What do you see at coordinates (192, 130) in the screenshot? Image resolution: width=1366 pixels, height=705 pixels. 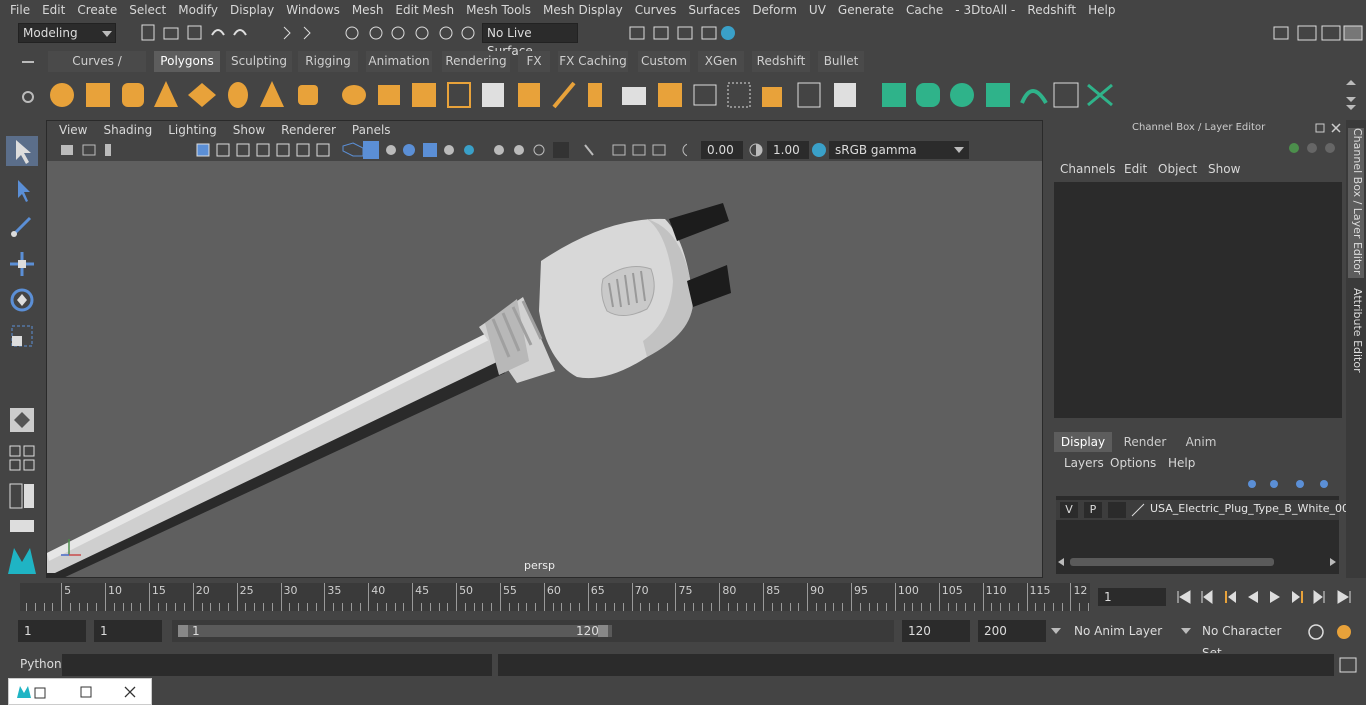 I see `viewport-menu-lighting: Lighting` at bounding box center [192, 130].